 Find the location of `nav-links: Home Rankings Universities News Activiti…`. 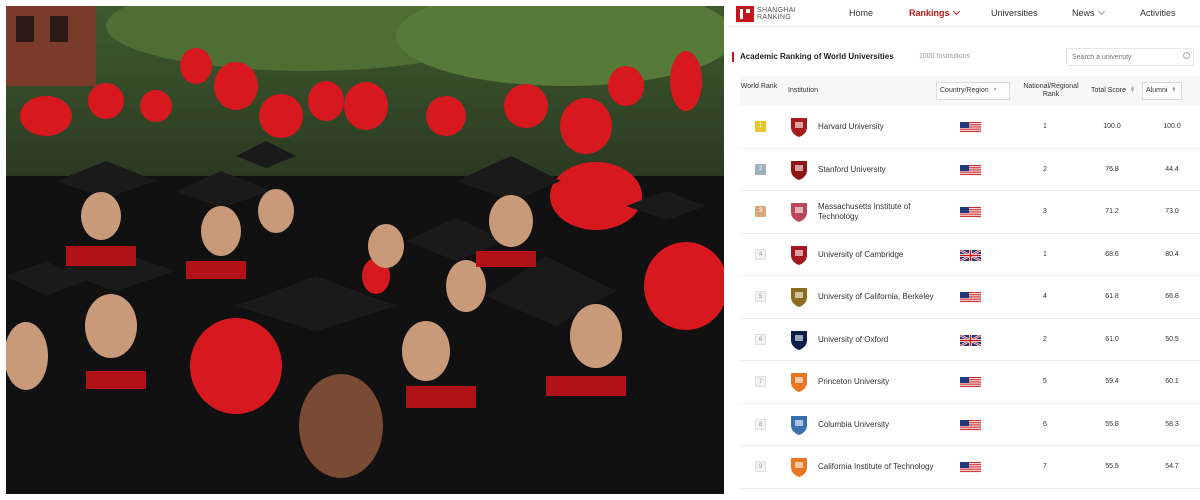

nav-links: Home Rankings Universities News Activiti… is located at coordinates (964, 13).